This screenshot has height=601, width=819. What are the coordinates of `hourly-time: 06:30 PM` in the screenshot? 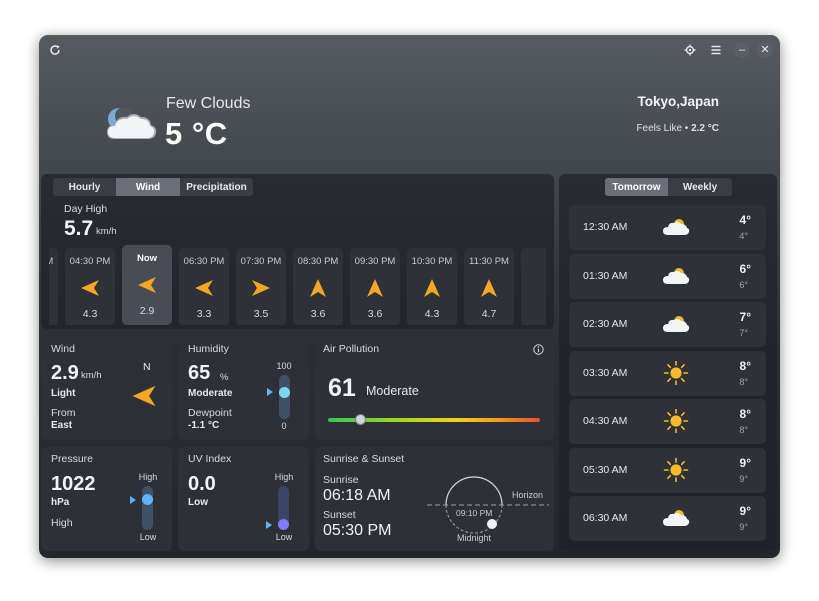 It's located at (204, 261).